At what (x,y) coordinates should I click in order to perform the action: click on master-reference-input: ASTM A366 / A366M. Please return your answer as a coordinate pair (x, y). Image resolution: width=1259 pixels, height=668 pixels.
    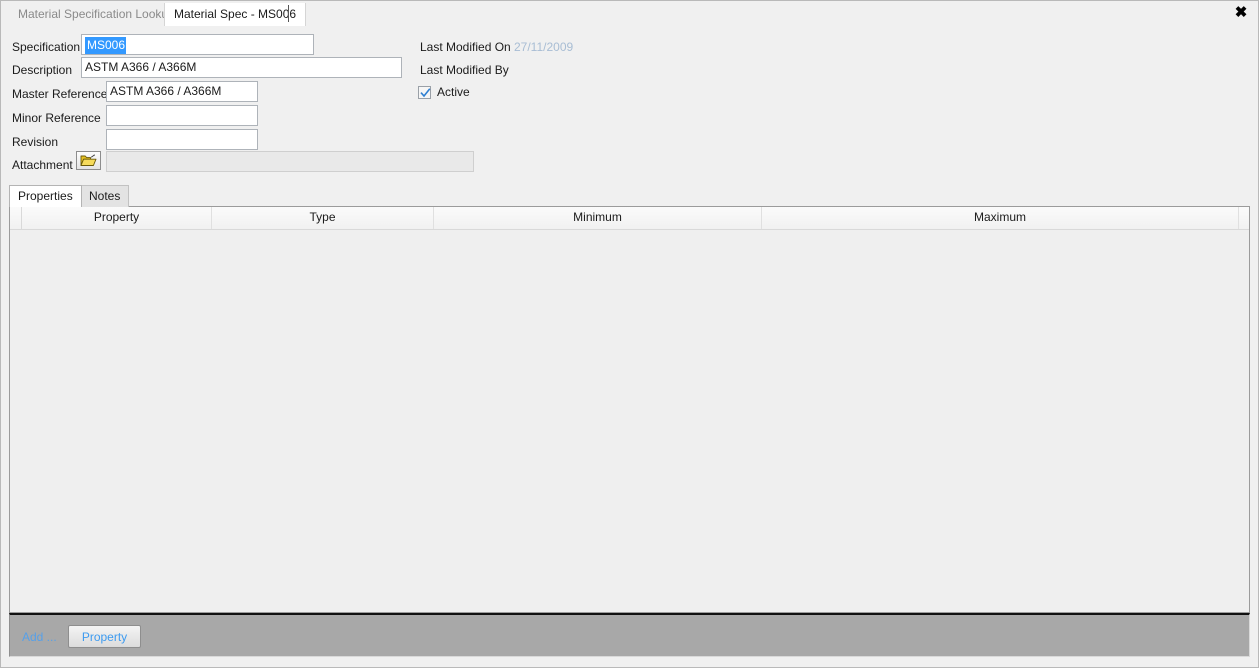
    Looking at the image, I should click on (182, 91).